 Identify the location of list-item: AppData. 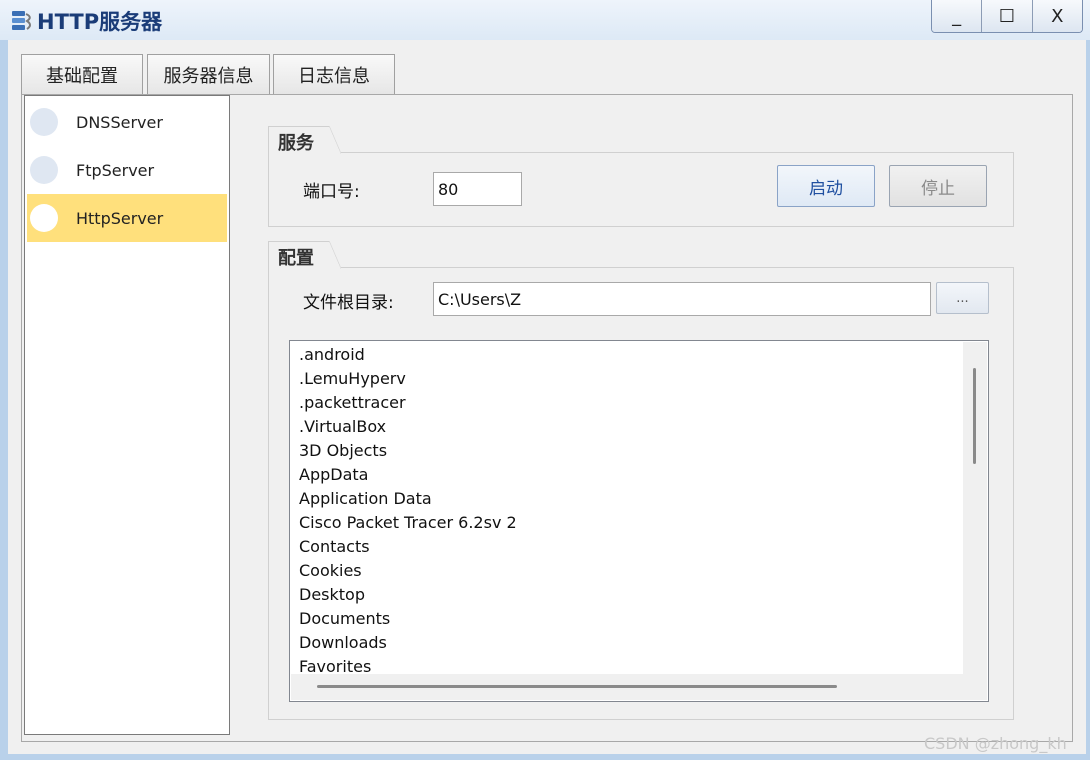
(333, 475).